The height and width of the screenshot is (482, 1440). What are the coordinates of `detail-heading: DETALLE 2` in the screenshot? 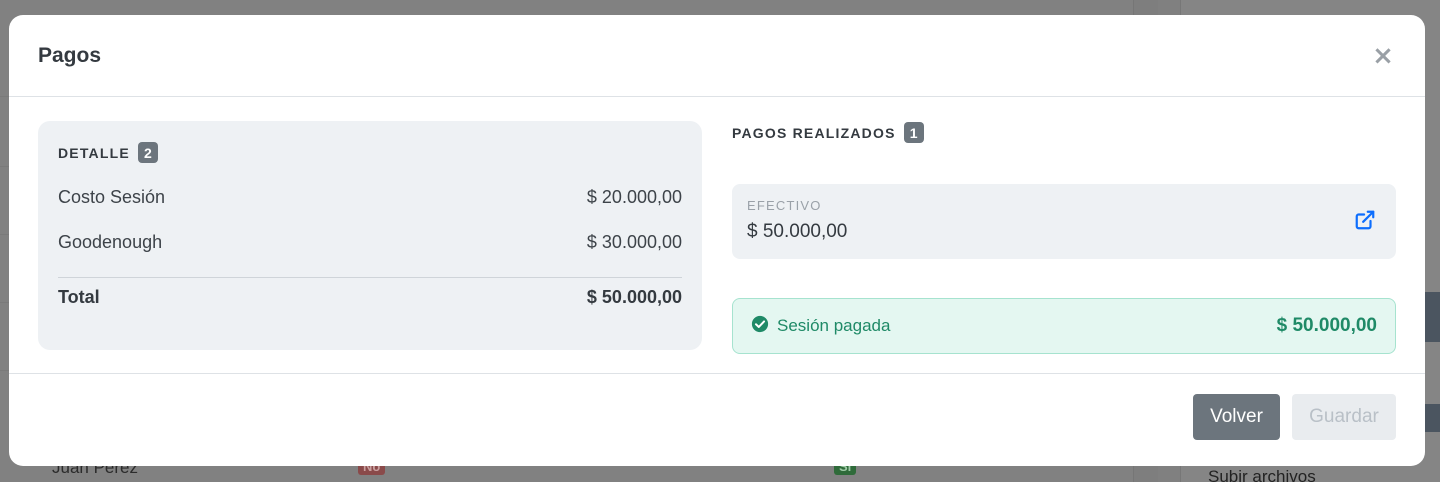 It's located at (108, 152).